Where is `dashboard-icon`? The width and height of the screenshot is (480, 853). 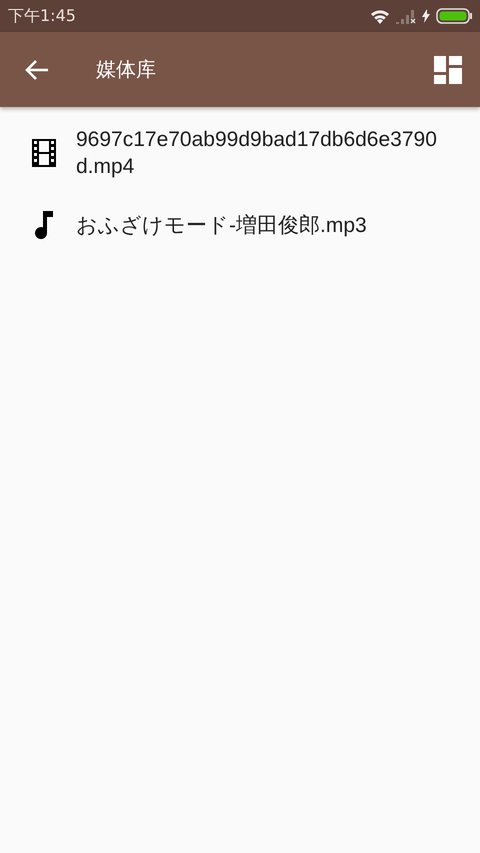
dashboard-icon is located at coordinates (448, 70).